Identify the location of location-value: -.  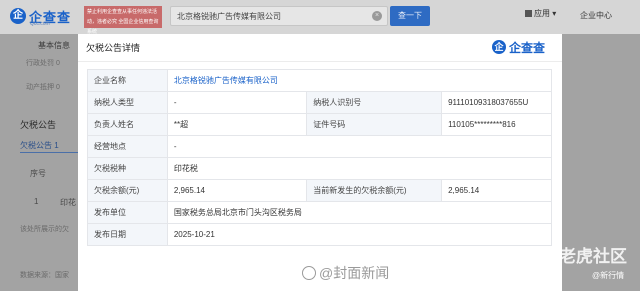
(359, 146).